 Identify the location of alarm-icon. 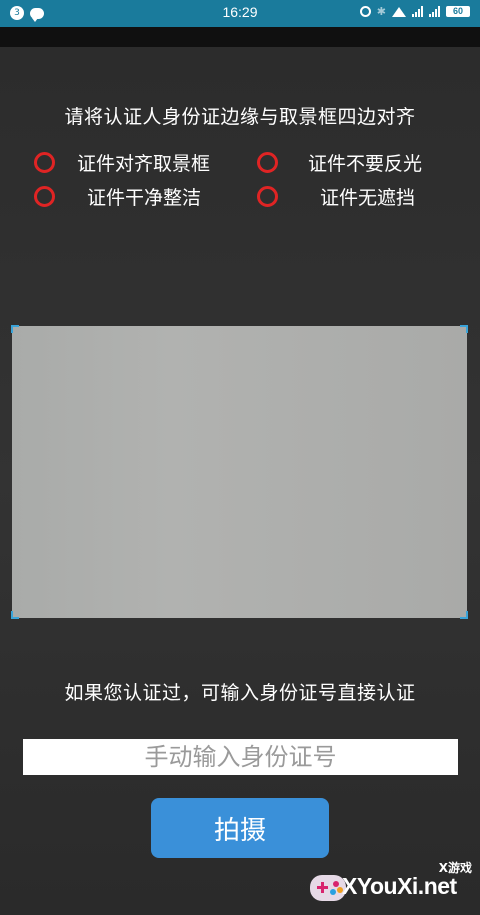
(365, 11).